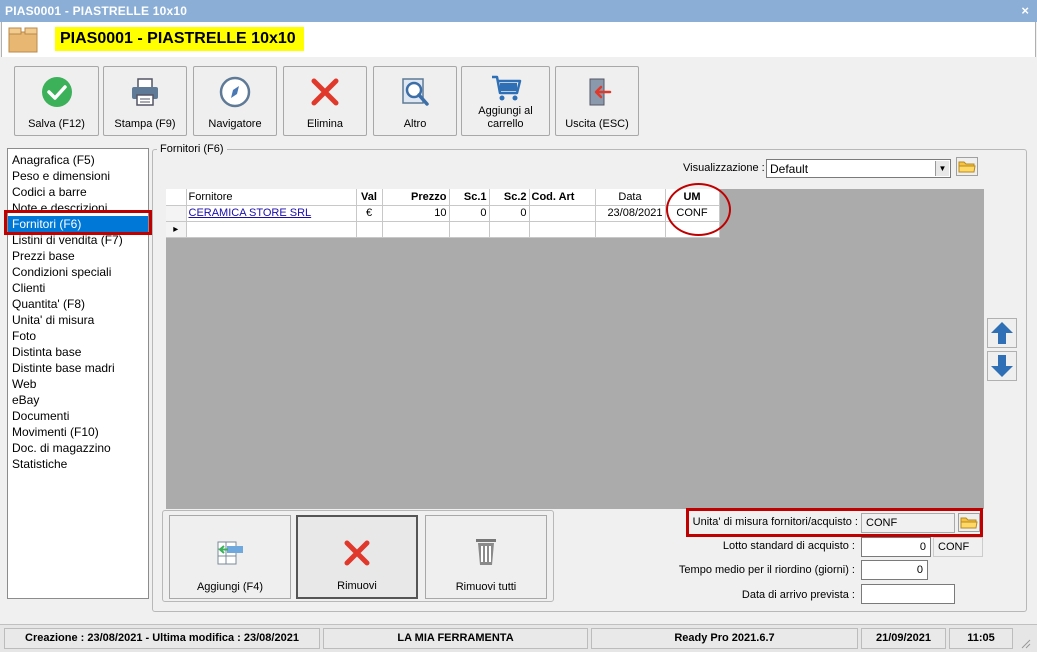  Describe the element at coordinates (235, 124) in the screenshot. I see `navigator-label: Navigatore` at that location.